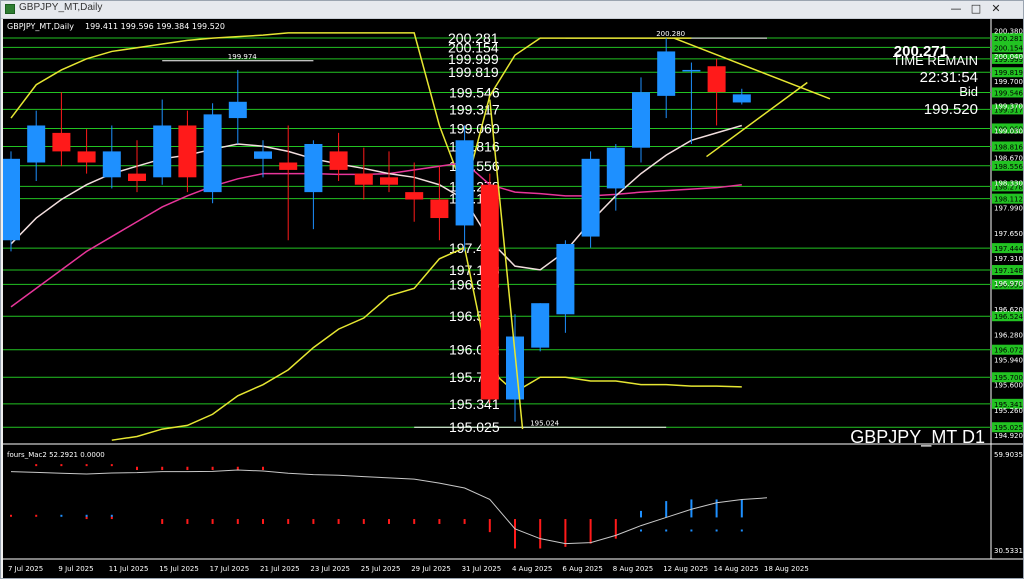 This screenshot has width=1024, height=579. I want to click on minimize-button: —, so click(956, 9).